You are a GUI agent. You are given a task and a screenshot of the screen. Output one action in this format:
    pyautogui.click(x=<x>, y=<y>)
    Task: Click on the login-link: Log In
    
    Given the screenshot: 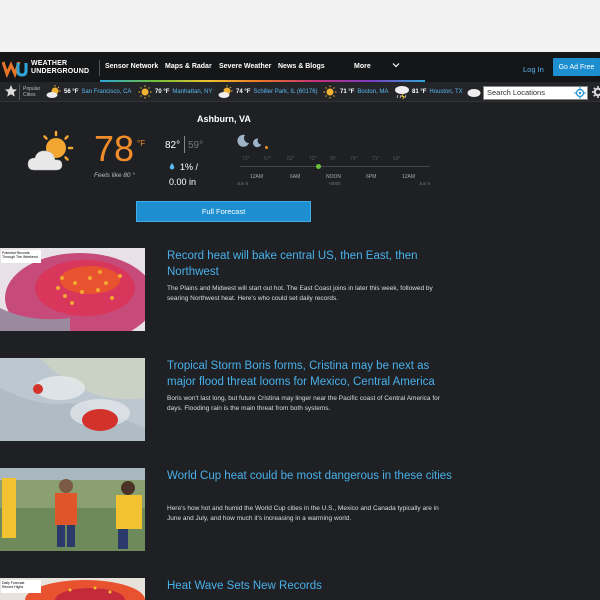 What is the action you would take?
    pyautogui.click(x=533, y=69)
    